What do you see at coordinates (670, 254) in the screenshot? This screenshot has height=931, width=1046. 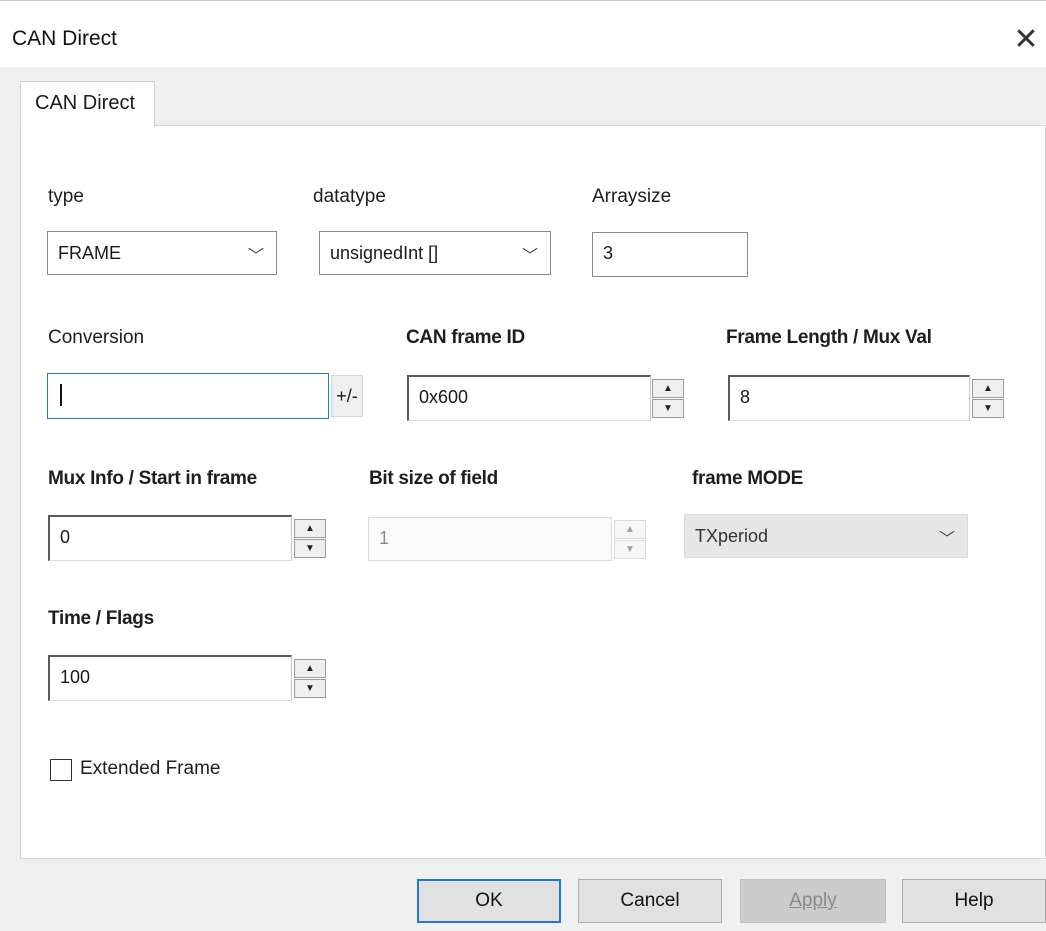 I see `arraysize-input: 3` at bounding box center [670, 254].